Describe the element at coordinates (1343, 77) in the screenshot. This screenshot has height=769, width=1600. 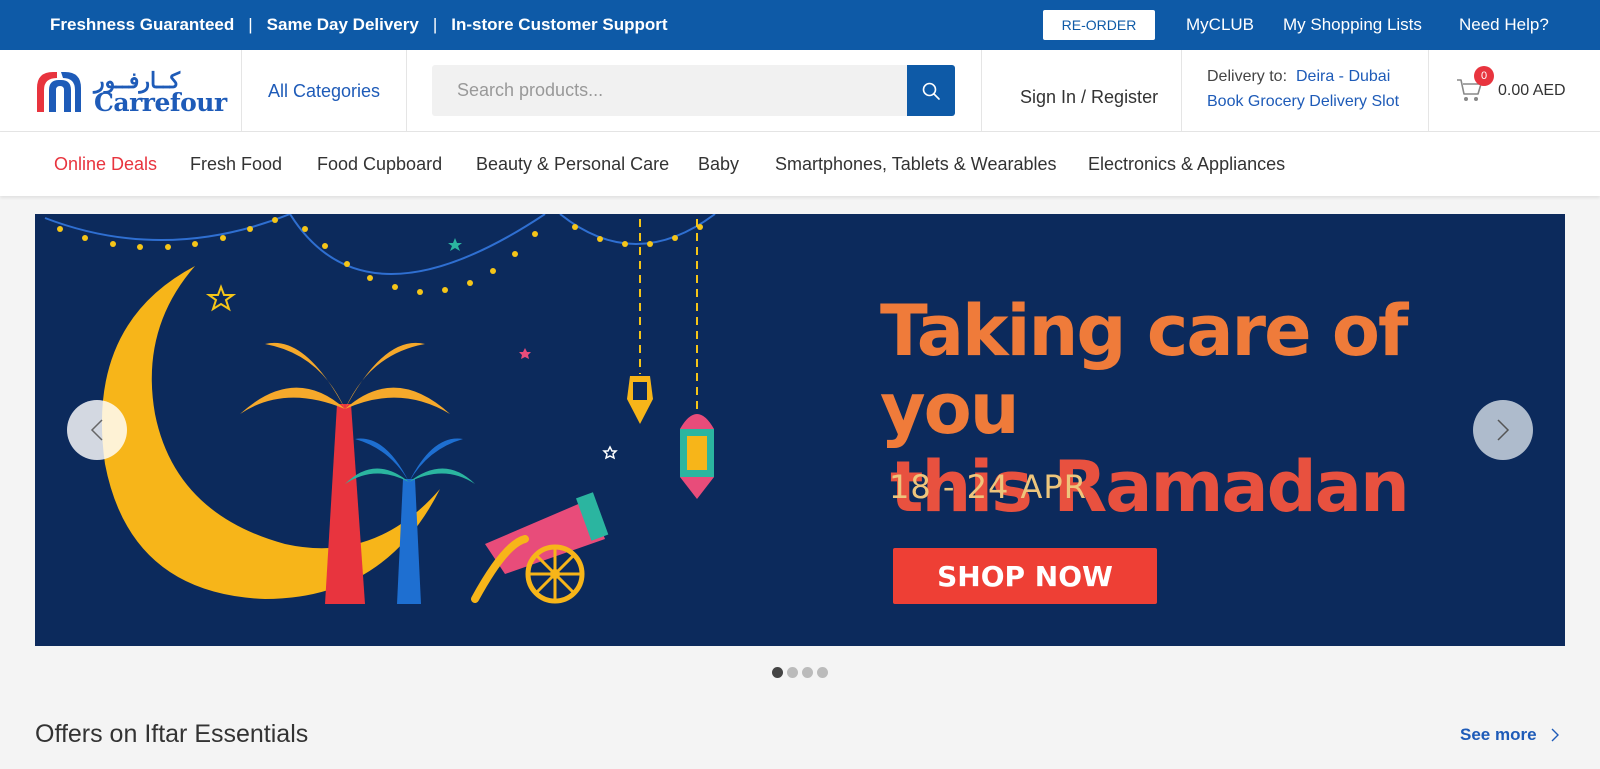
I see `delivery-location-link: Deira - Dubai` at that location.